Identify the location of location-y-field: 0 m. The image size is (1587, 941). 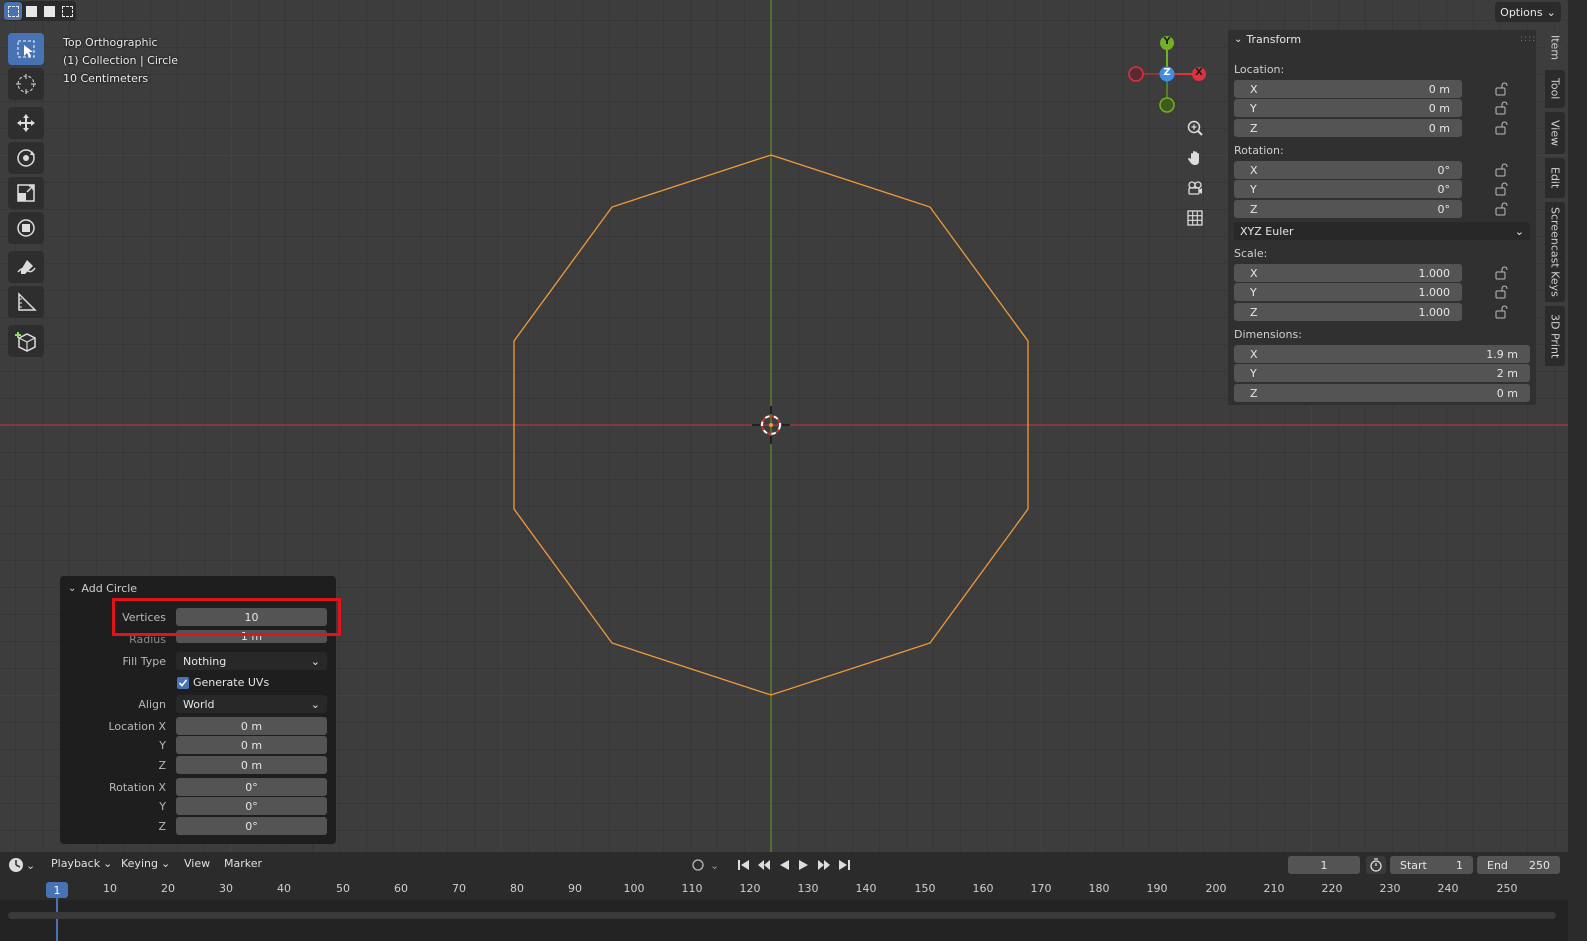
(251, 745).